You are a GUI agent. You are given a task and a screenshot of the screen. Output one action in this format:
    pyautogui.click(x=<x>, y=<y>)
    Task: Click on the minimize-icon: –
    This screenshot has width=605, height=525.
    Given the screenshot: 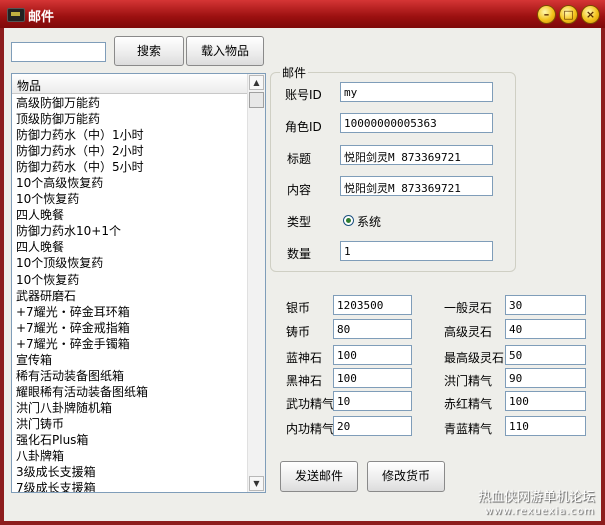 What is the action you would take?
    pyautogui.click(x=546, y=14)
    